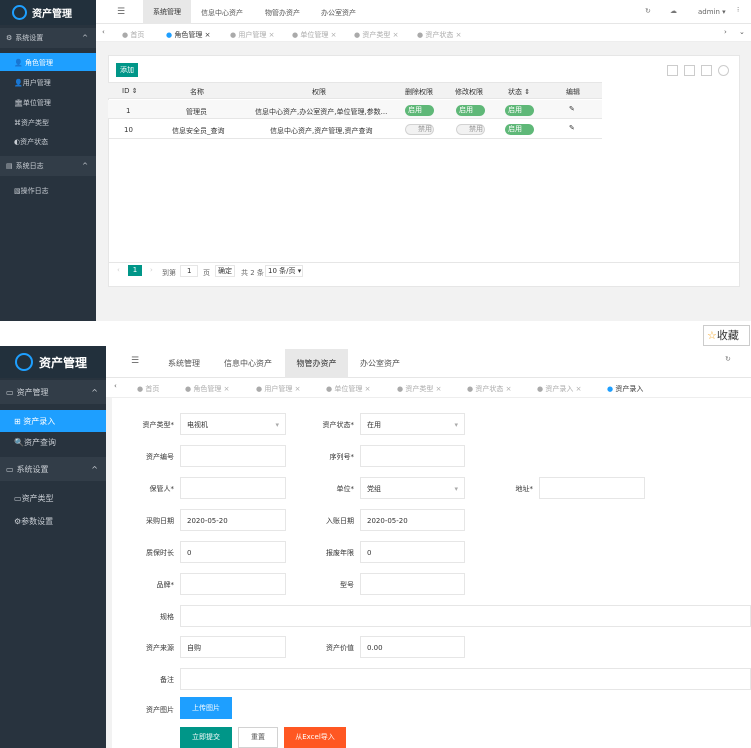  Describe the element at coordinates (672, 70) in the screenshot. I see `columns-icon` at that location.